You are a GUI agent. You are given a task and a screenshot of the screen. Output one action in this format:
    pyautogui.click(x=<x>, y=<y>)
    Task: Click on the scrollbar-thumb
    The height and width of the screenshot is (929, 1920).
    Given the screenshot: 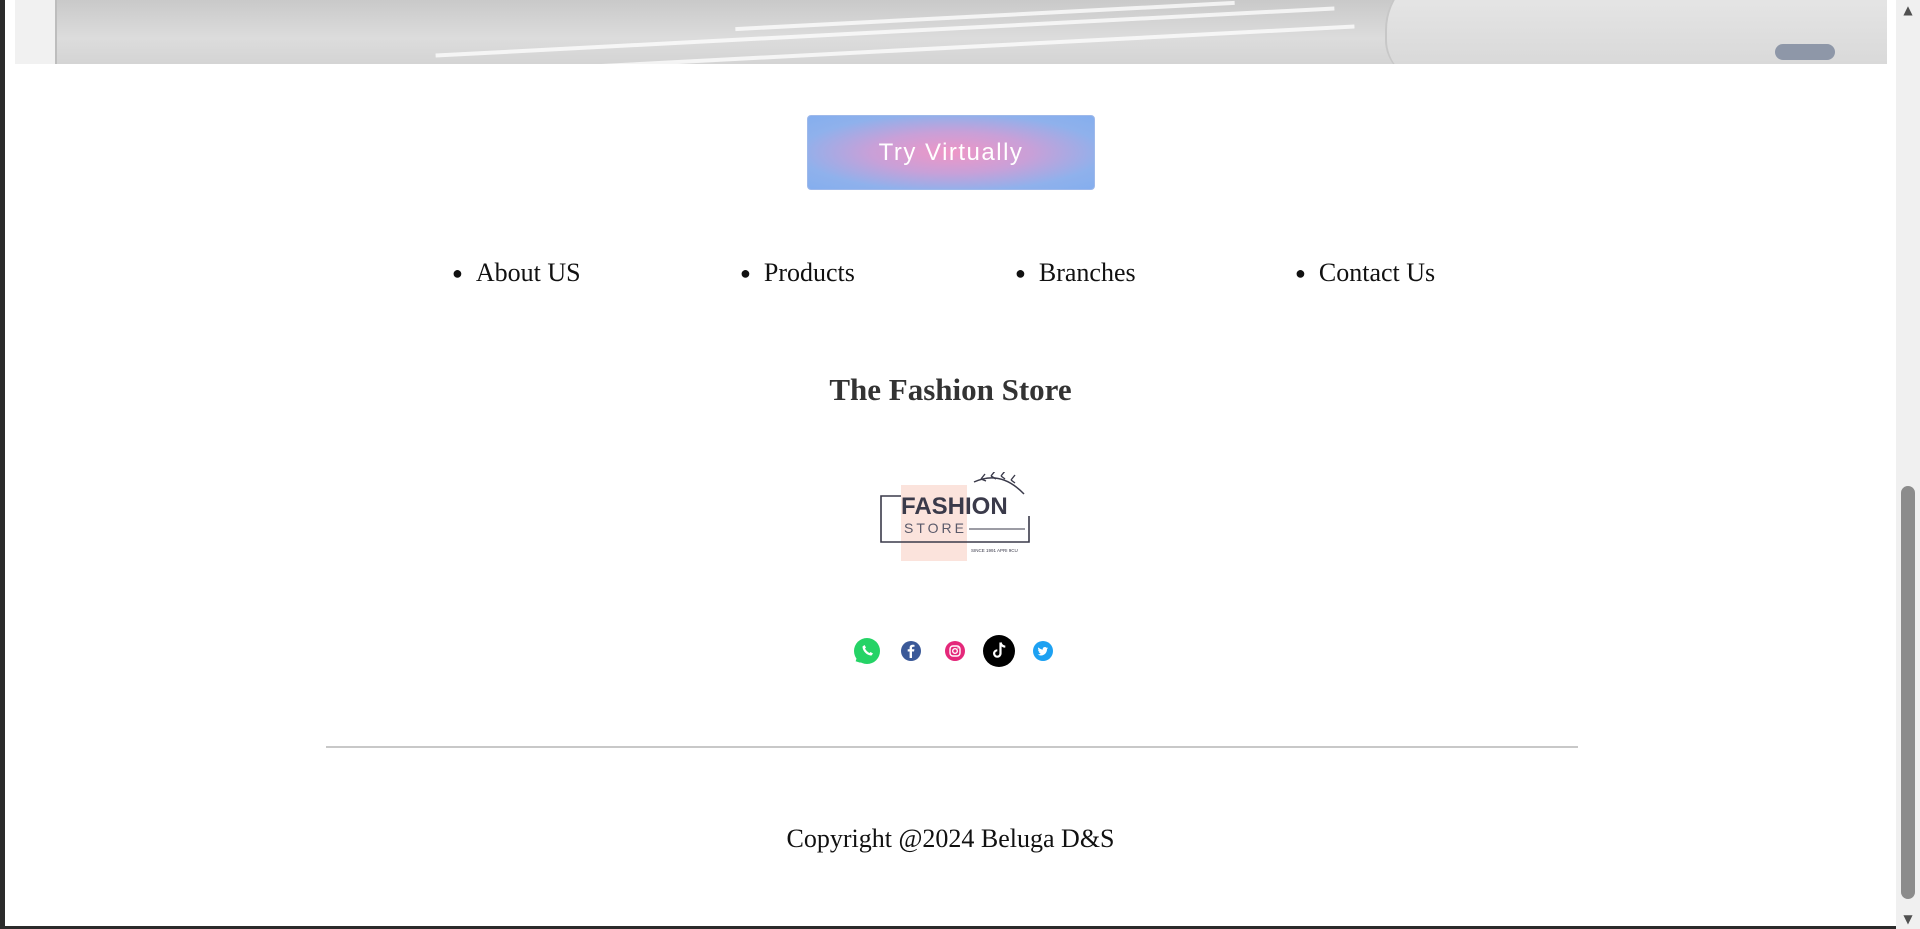 What is the action you would take?
    pyautogui.click(x=1908, y=692)
    